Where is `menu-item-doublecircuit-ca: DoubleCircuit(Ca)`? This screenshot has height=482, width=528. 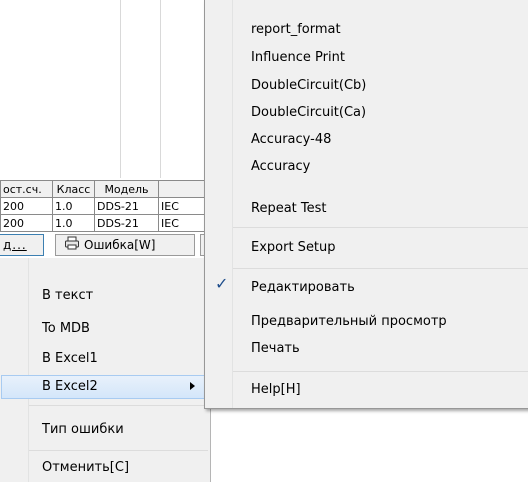
menu-item-doublecircuit-ca: DoubleCircuit(Ca) is located at coordinates (308, 113).